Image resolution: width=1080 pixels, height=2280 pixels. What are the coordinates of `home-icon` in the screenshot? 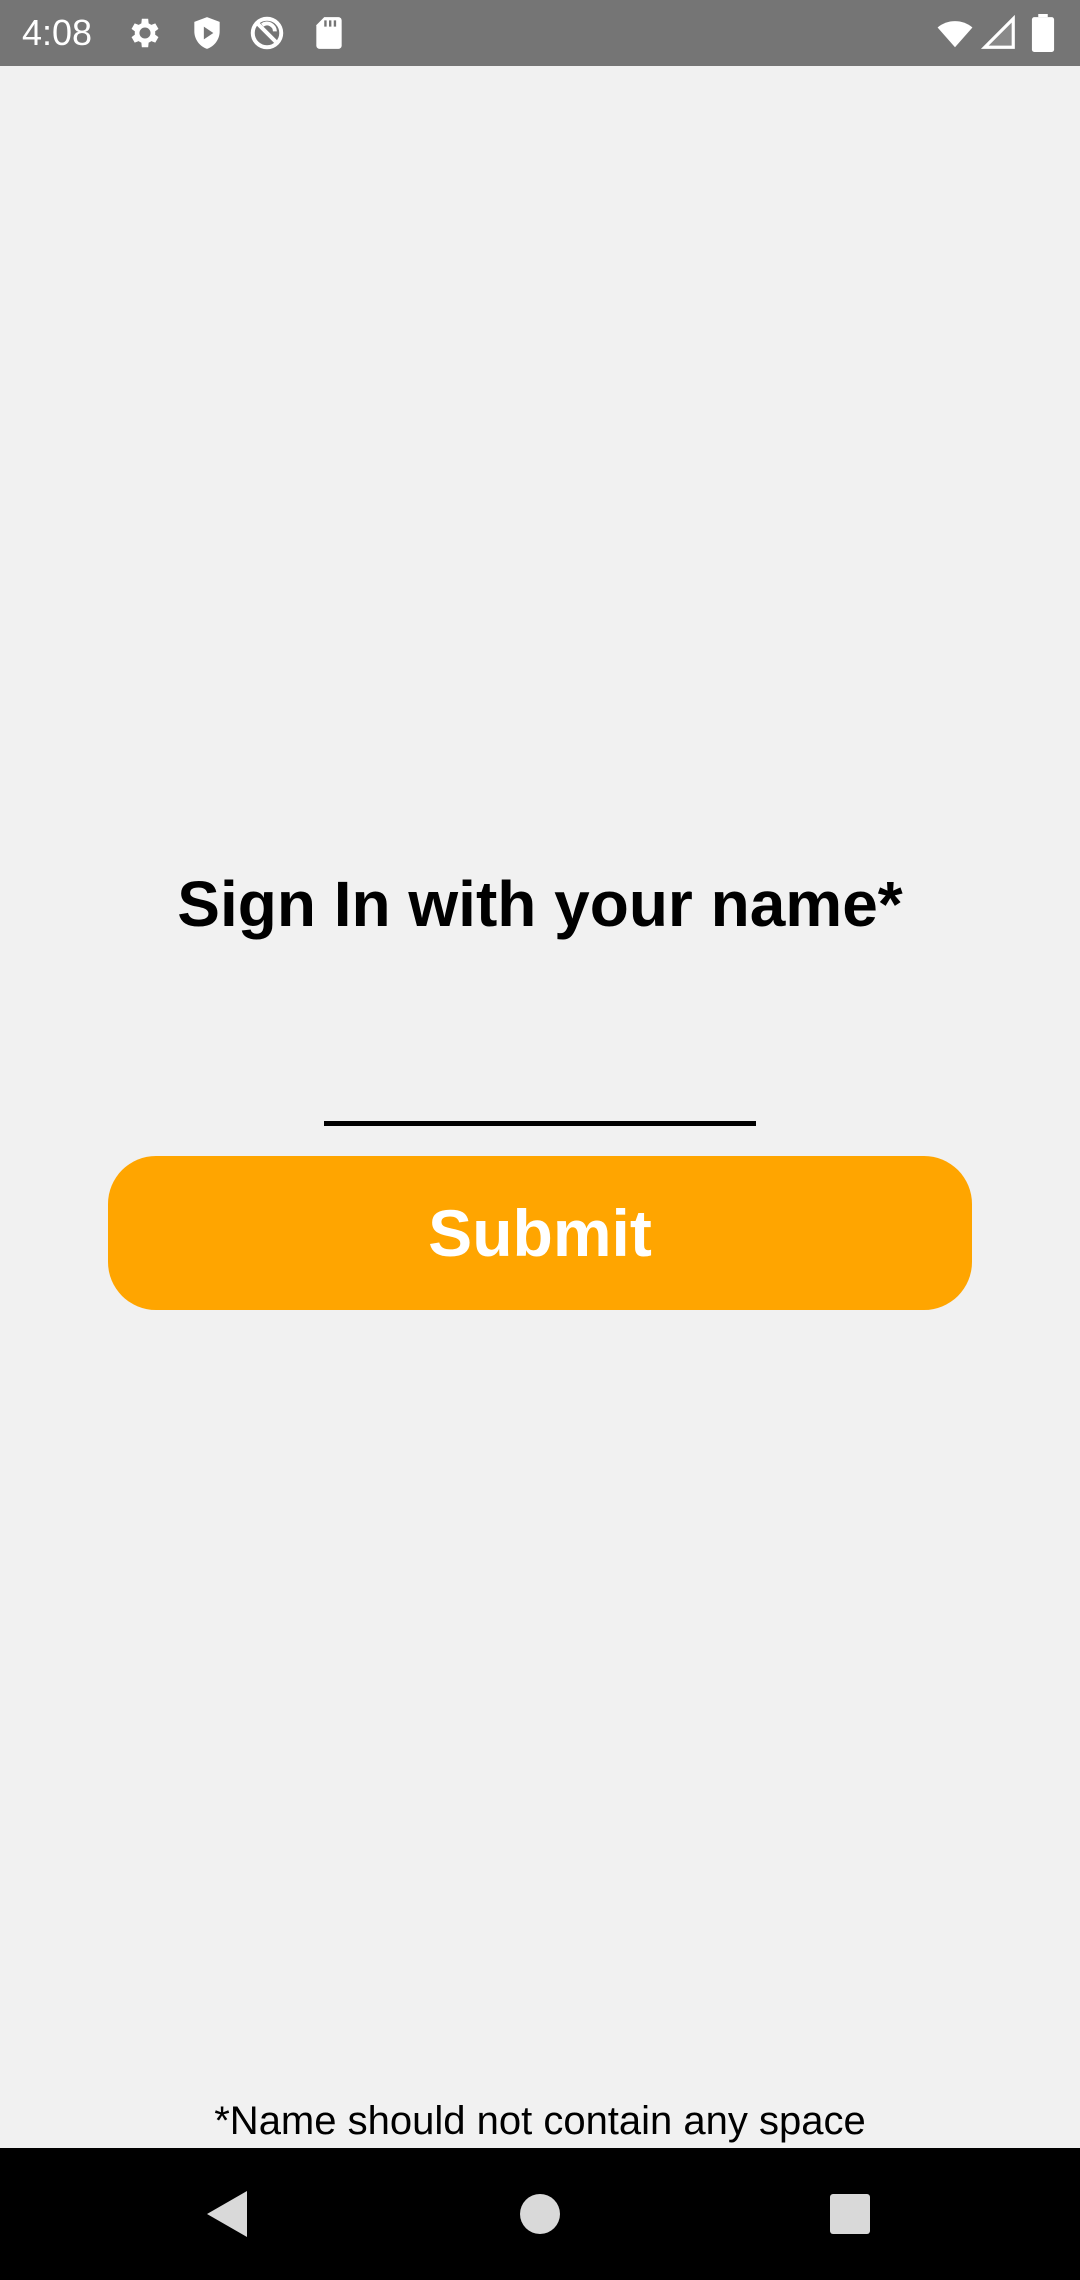 It's located at (540, 2214).